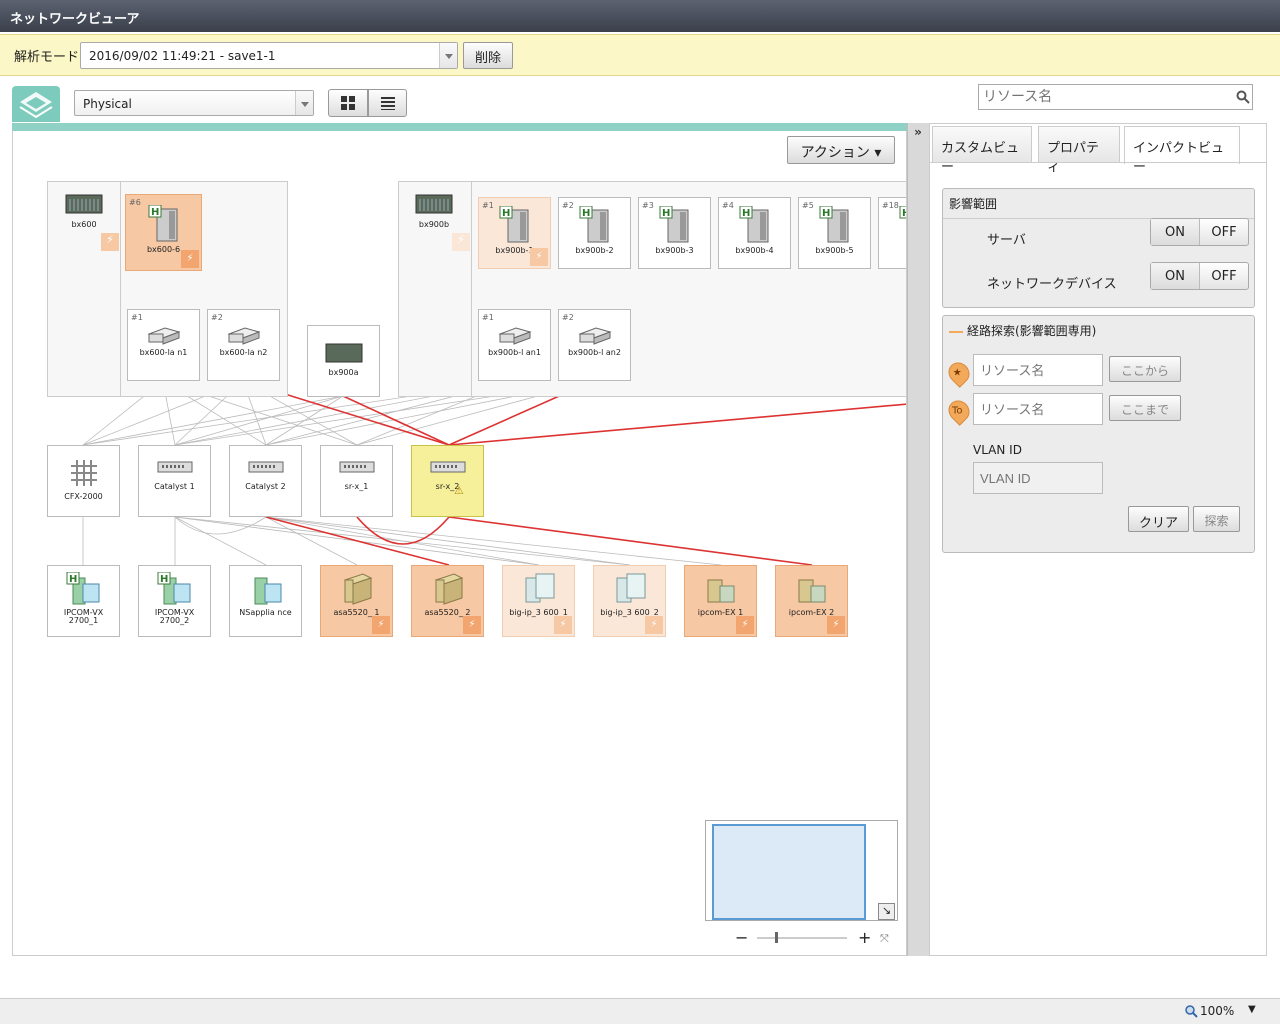  I want to click on zoom-icon, so click(1191, 1011).